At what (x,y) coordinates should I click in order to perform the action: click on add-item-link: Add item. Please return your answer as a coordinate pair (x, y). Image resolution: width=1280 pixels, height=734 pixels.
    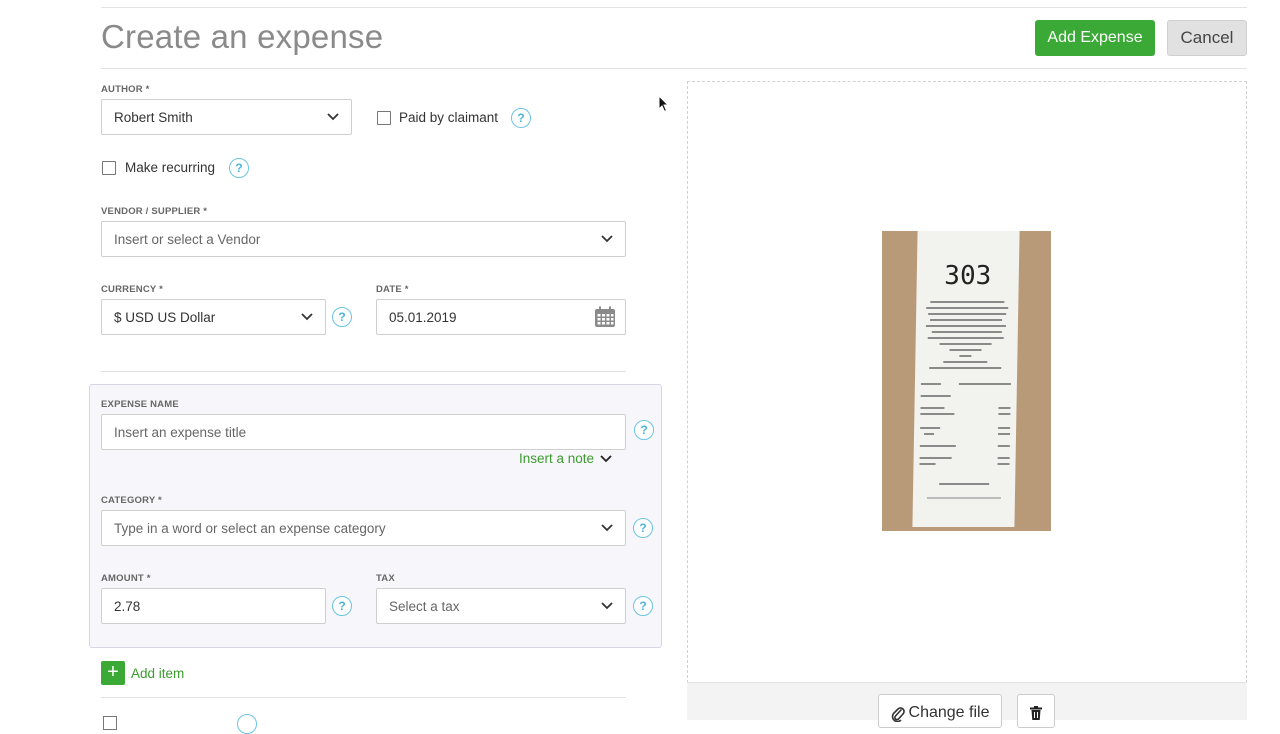
    Looking at the image, I should click on (157, 673).